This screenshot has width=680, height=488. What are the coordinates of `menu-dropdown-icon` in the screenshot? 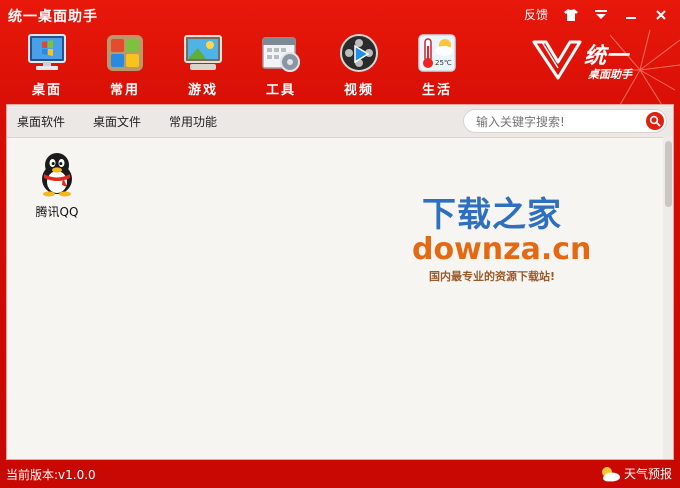 It's located at (601, 15).